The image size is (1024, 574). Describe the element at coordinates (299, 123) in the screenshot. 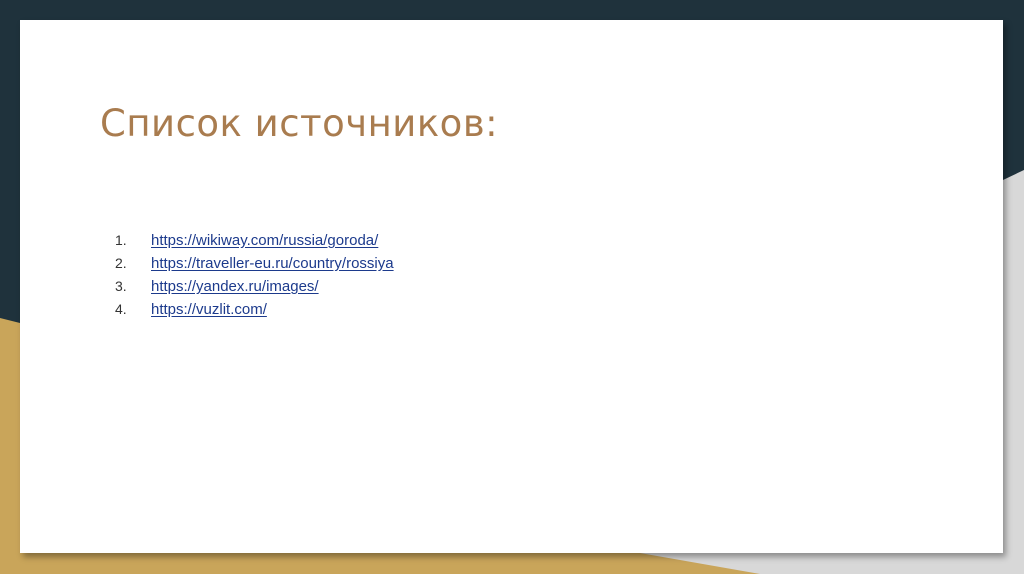

I see `slide-title: Список источников:` at that location.